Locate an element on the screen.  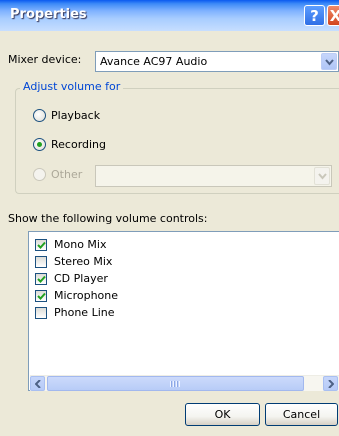
radio-other-button is located at coordinates (39, 174).